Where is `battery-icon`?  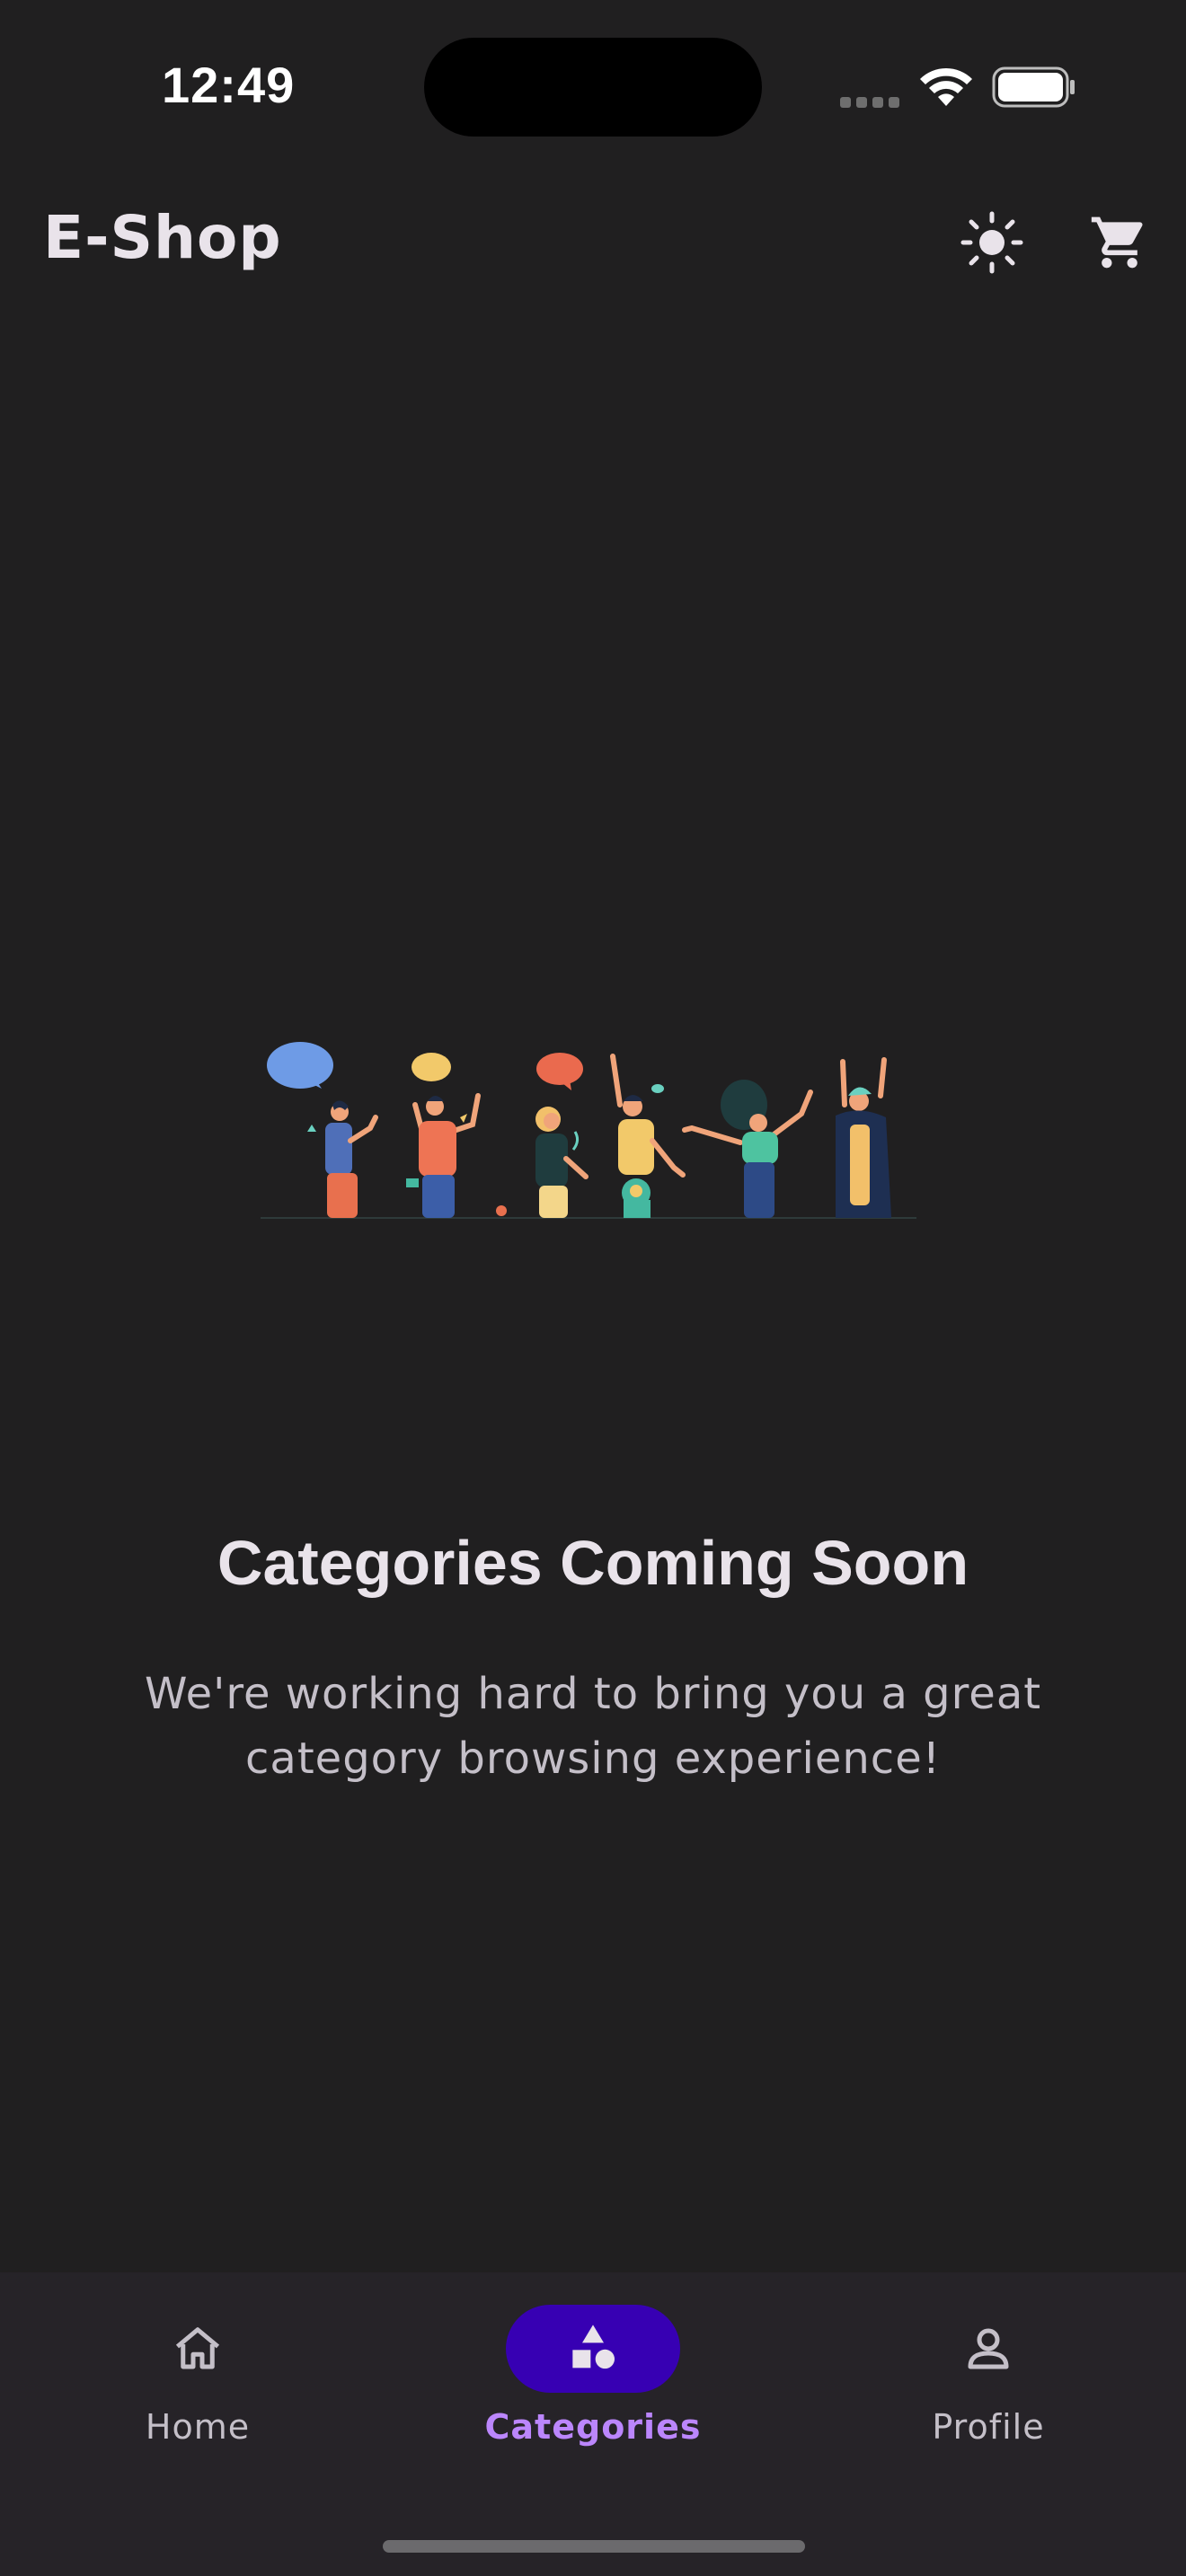
battery-icon is located at coordinates (1034, 88).